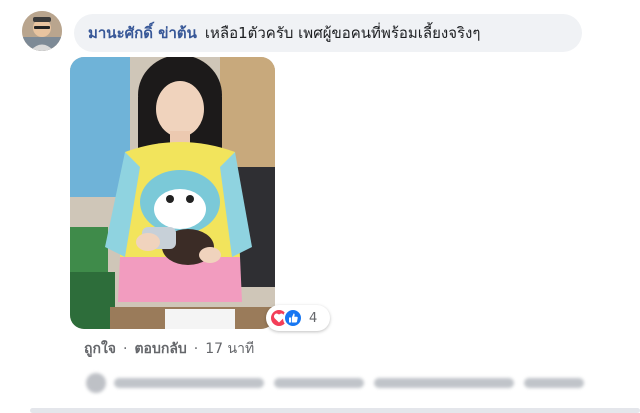 Image resolution: width=640 pixels, height=413 pixels. I want to click on comment-timestamp: 17 นาที, so click(229, 349).